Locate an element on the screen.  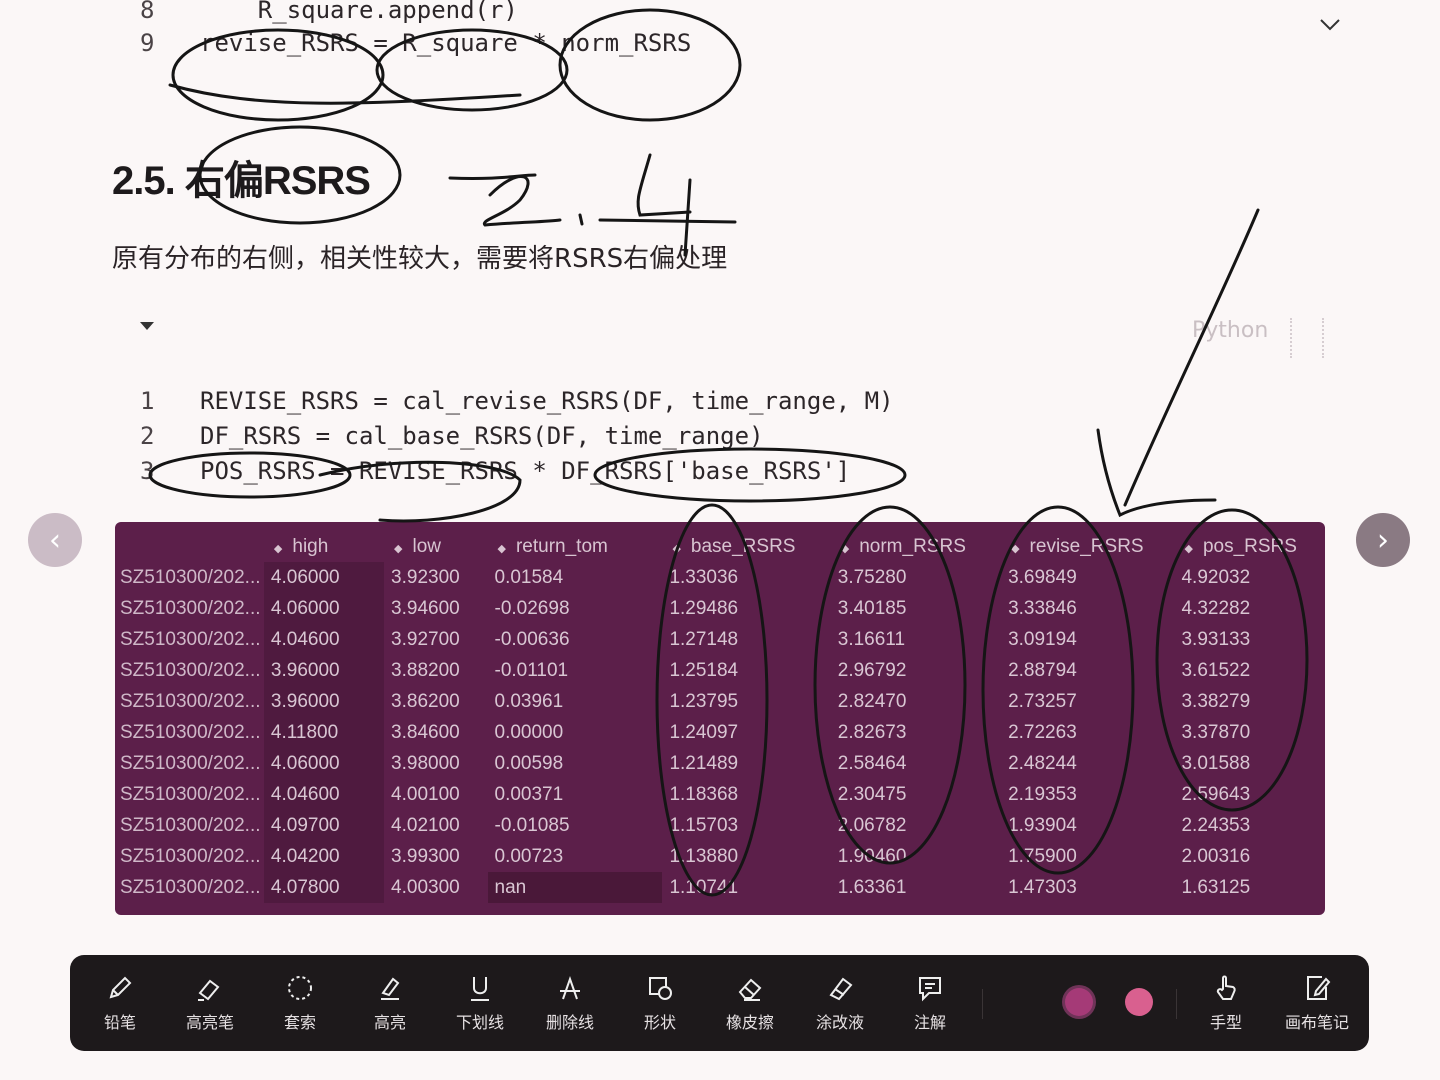
table-cell: 0.00723 is located at coordinates (529, 856).